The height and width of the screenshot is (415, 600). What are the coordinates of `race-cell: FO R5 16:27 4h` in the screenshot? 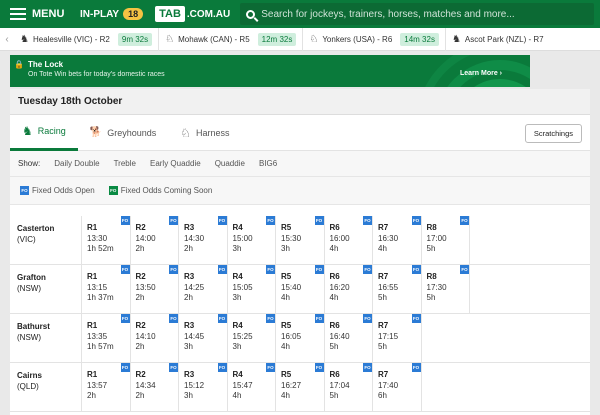 It's located at (300, 387).